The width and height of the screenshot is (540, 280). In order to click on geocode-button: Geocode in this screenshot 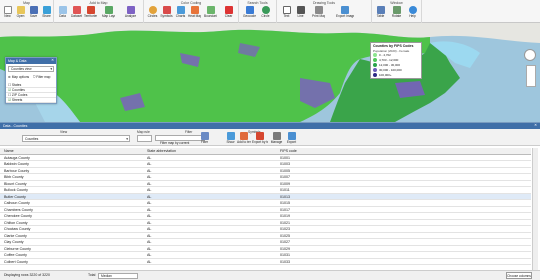, I will do `click(249, 14)`.